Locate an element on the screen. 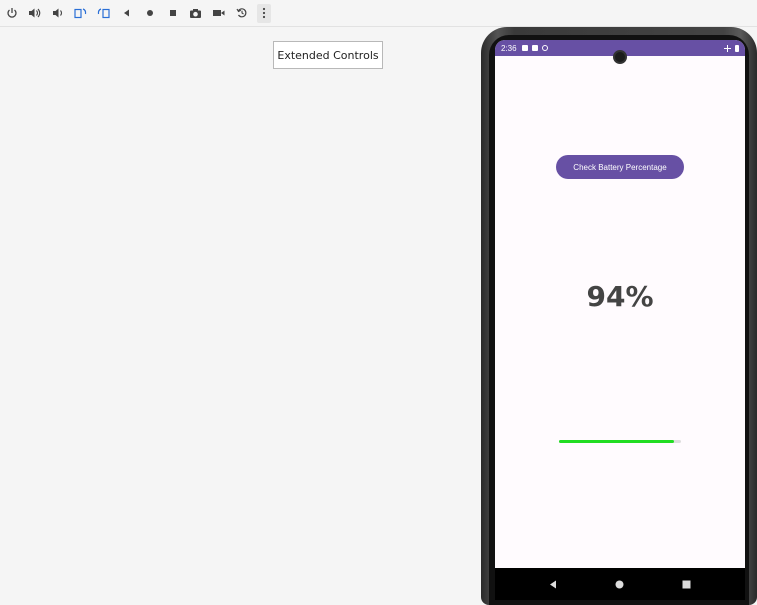 This screenshot has width=757, height=605. sim-icon is located at coordinates (534, 48).